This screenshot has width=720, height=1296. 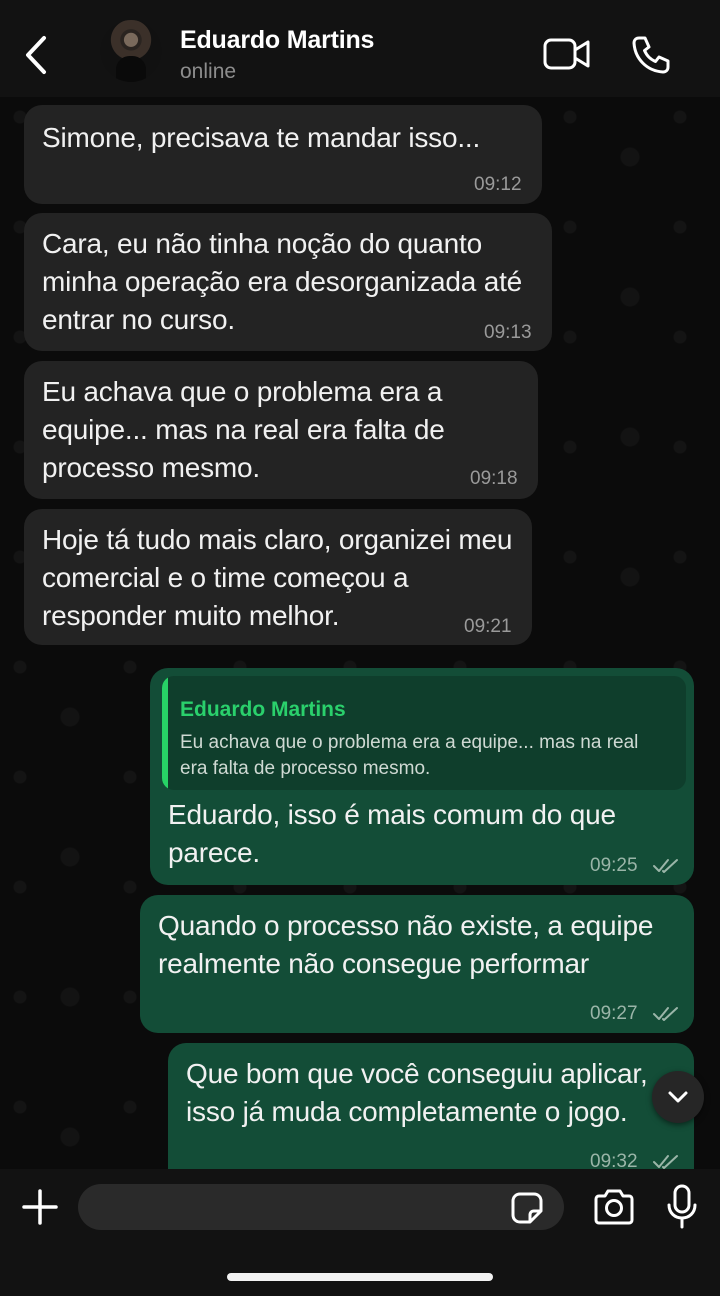 I want to click on chat-header: Eduardo Martins online, so click(x=360, y=49).